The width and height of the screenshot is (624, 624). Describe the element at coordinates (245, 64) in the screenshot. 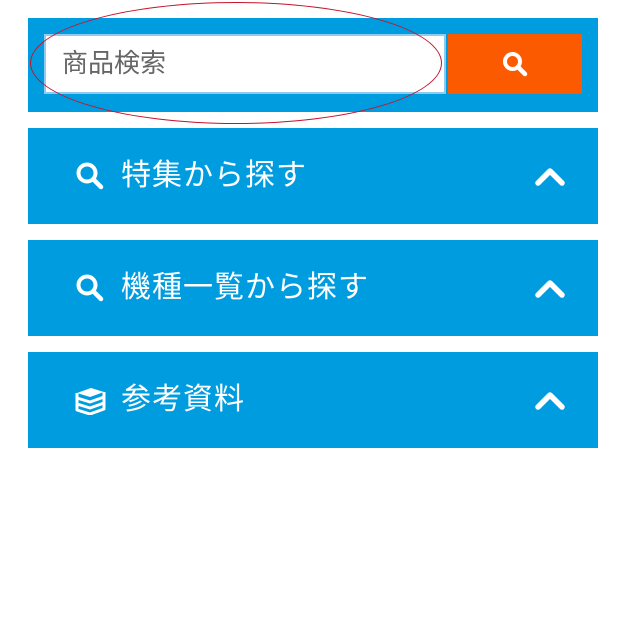

I see `search-input` at that location.